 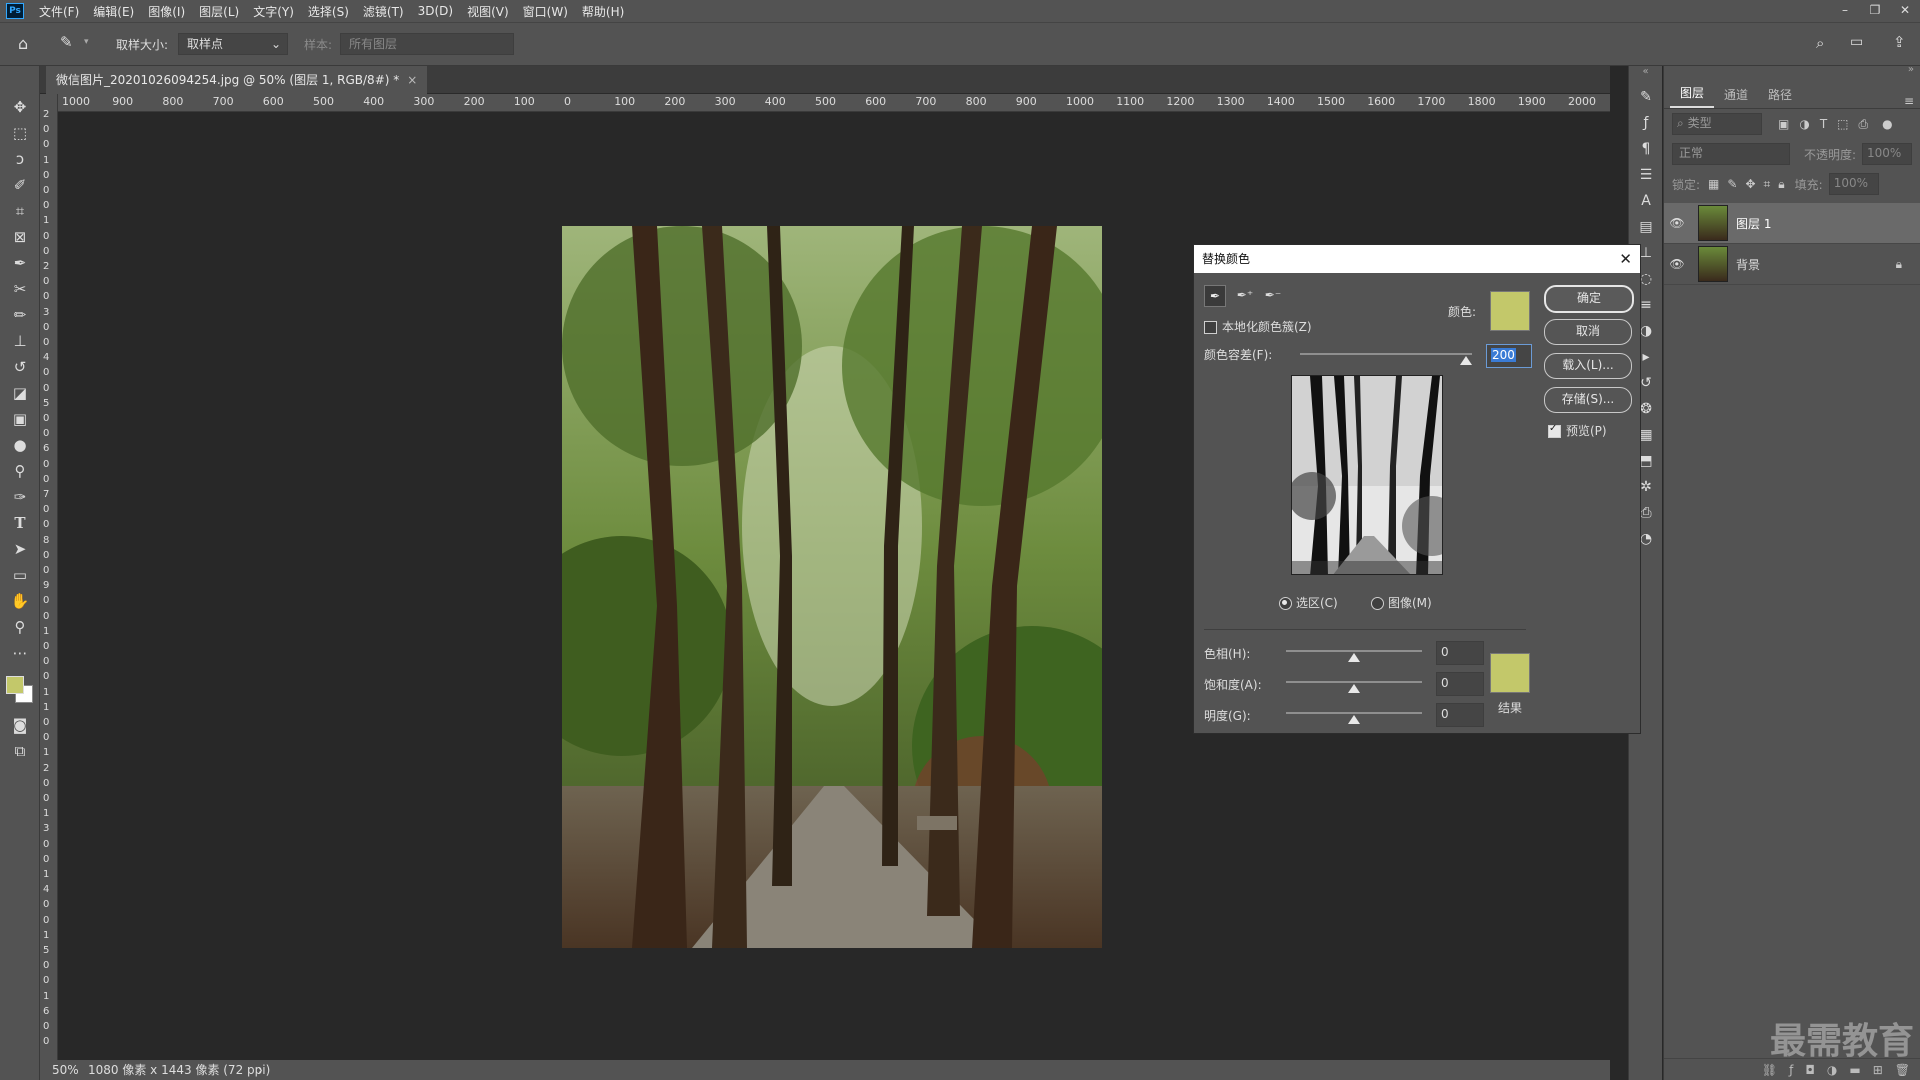 I want to click on menu-type: 文字(Y), so click(x=273, y=11).